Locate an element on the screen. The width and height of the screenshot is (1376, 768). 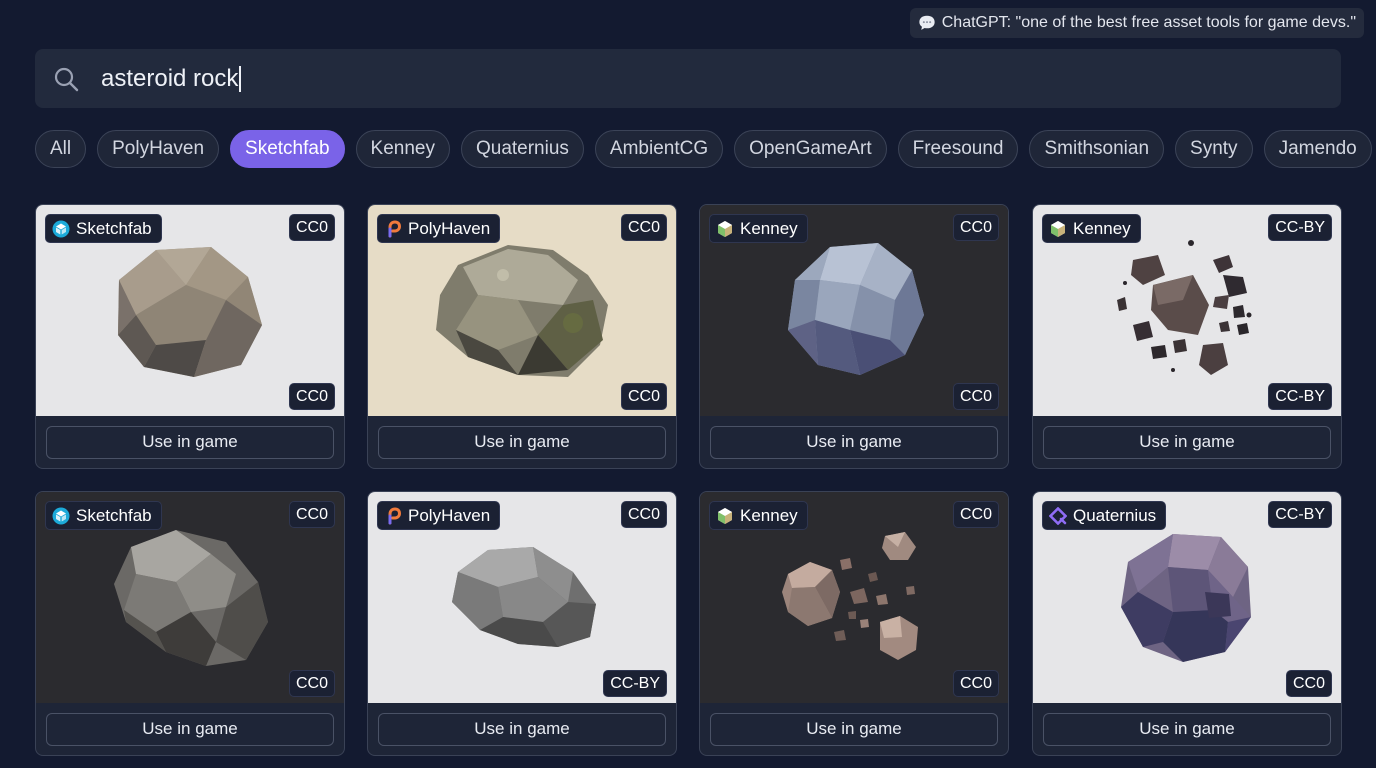
speech-bubble-icon is located at coordinates (927, 22).